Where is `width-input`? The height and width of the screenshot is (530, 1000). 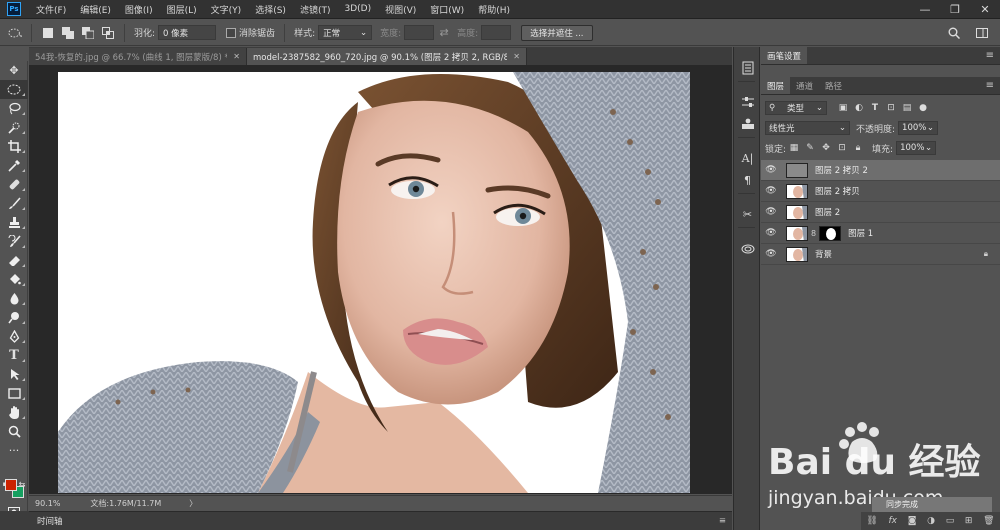
width-input is located at coordinates (419, 32).